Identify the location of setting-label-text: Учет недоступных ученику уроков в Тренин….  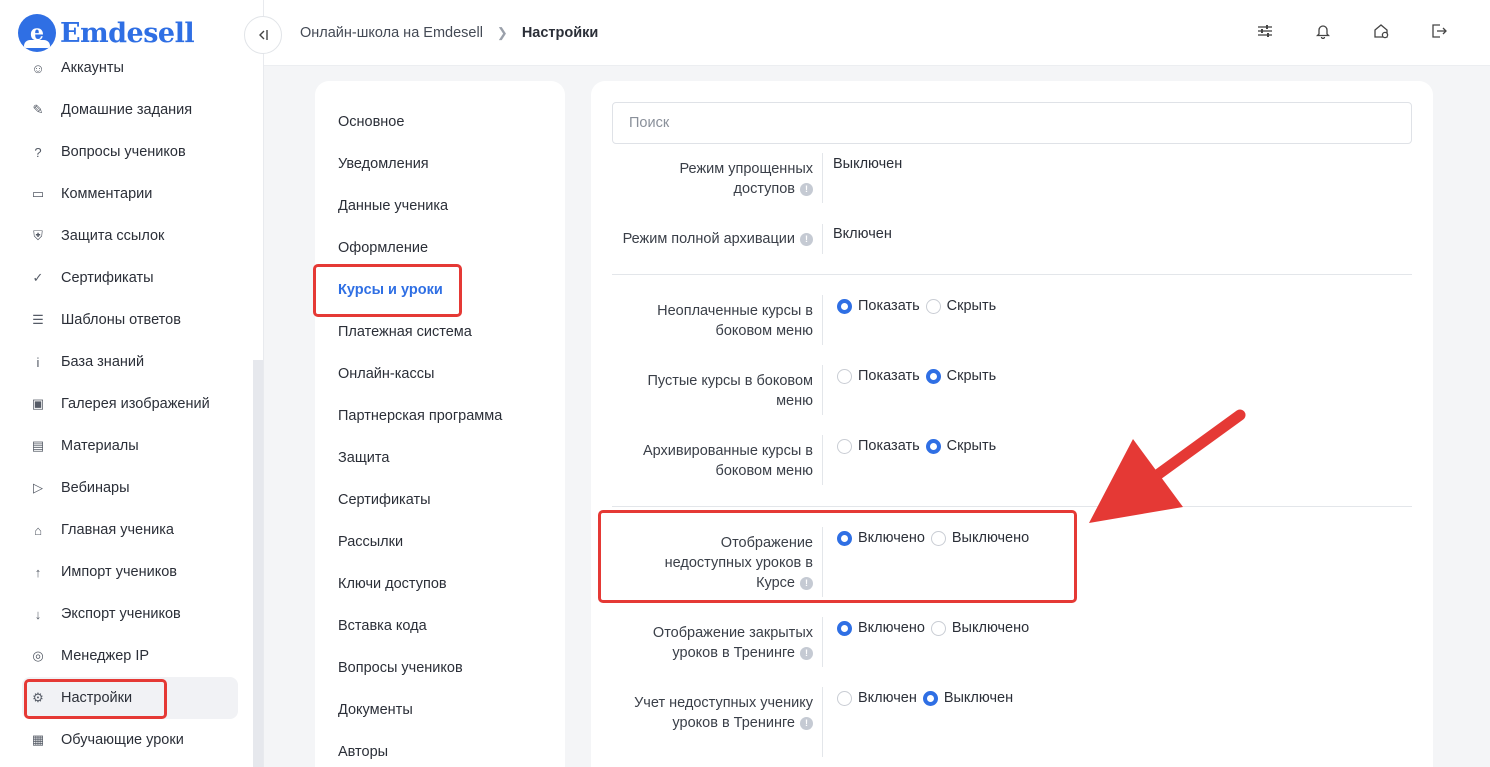
(723, 713).